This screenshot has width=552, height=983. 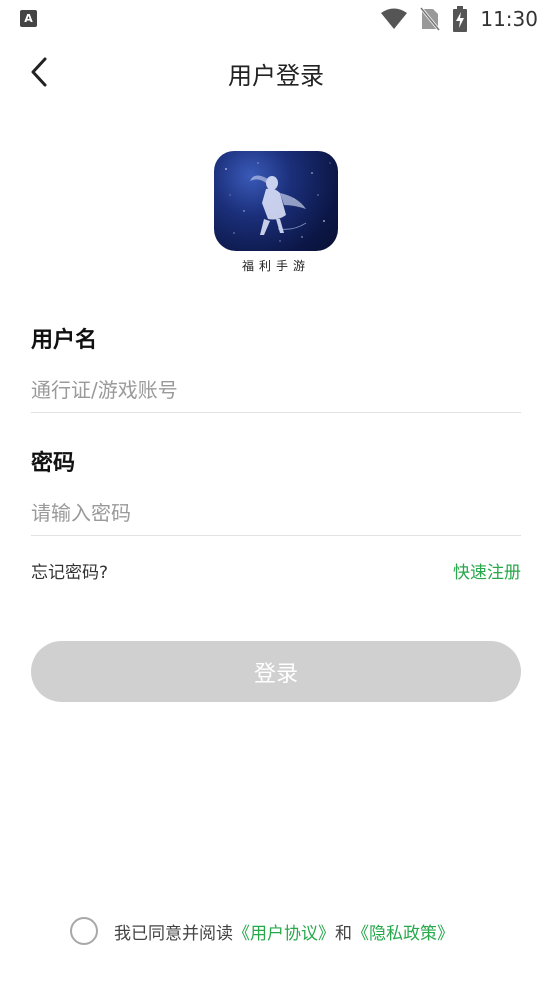 What do you see at coordinates (275, 266) in the screenshot?
I see `logo-caption: 福利手游` at bounding box center [275, 266].